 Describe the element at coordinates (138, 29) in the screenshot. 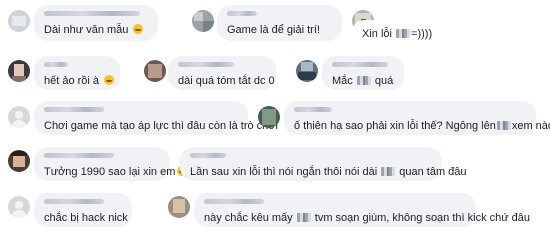

I see `laughing-emoji-icon` at that location.